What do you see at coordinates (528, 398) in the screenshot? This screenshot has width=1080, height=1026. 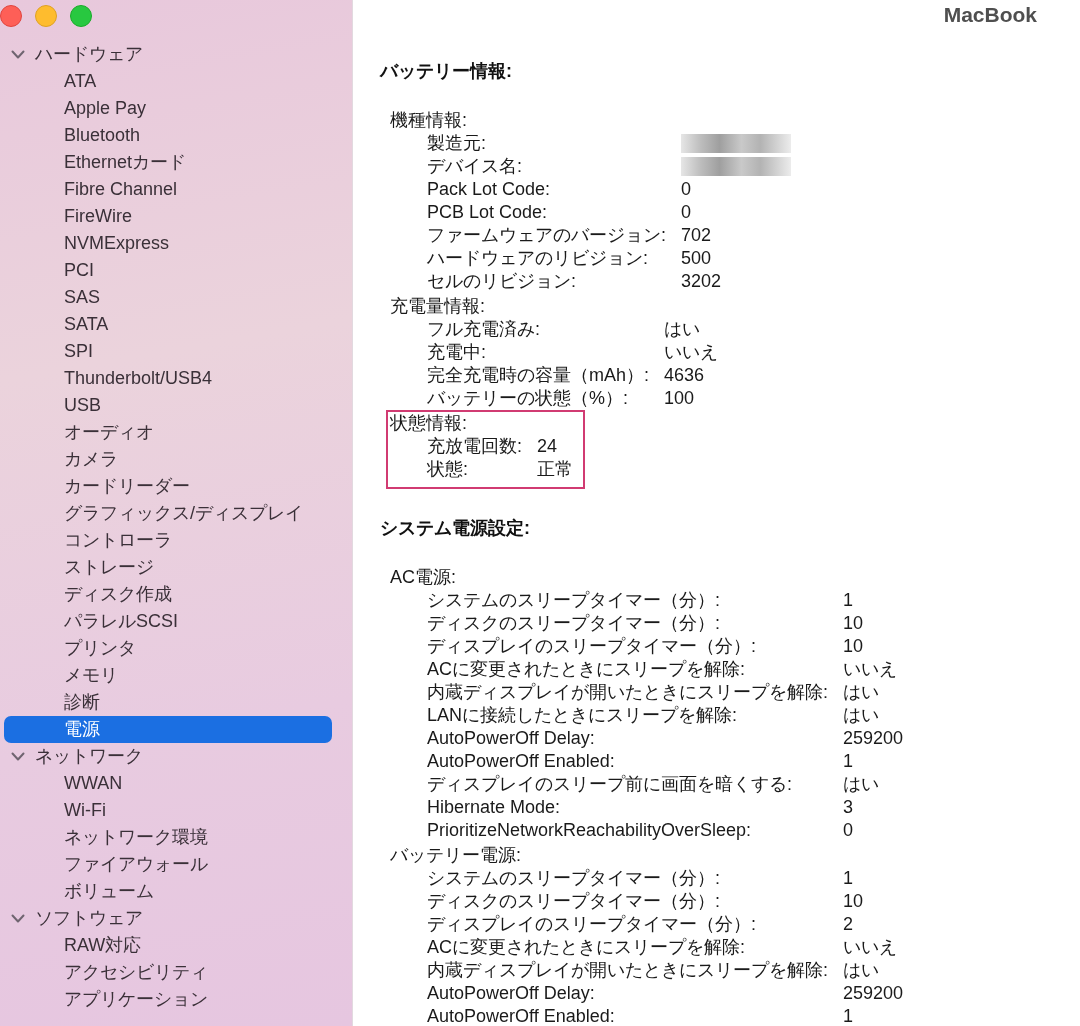 I see `info-label: バッテリーの状態（%）:` at bounding box center [528, 398].